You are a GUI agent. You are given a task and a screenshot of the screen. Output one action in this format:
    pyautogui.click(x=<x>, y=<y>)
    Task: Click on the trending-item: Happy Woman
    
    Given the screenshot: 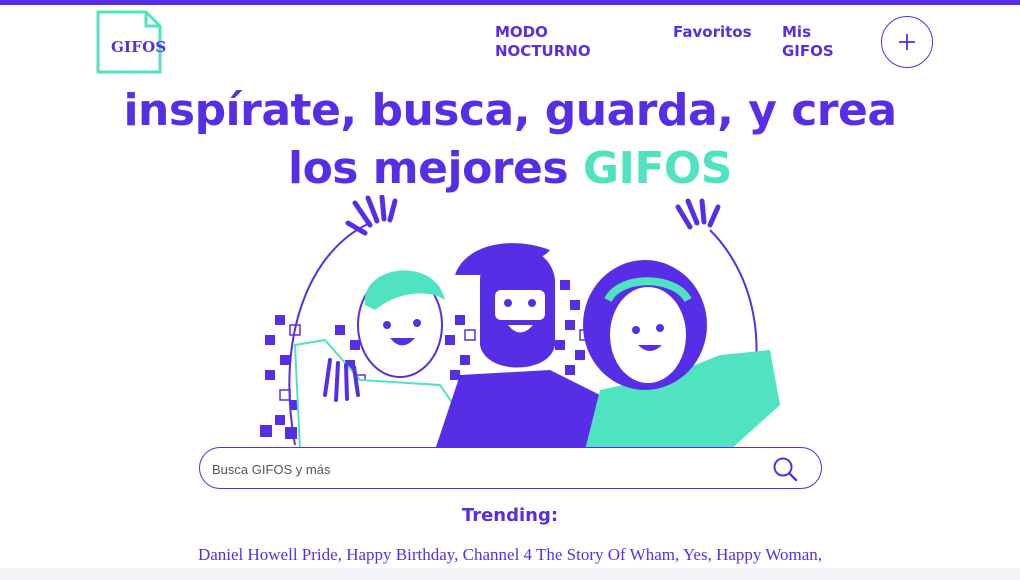 What is the action you would take?
    pyautogui.click(x=767, y=554)
    